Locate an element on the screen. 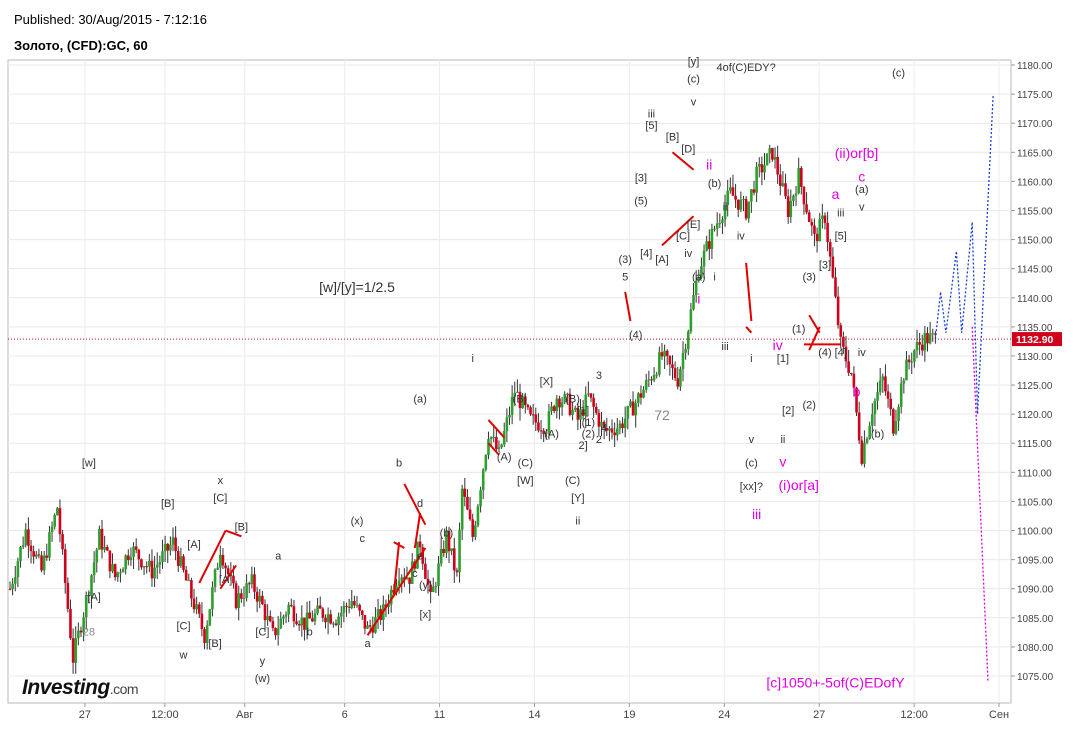  price-tag-value: 1132.90 is located at coordinates (1035, 340).